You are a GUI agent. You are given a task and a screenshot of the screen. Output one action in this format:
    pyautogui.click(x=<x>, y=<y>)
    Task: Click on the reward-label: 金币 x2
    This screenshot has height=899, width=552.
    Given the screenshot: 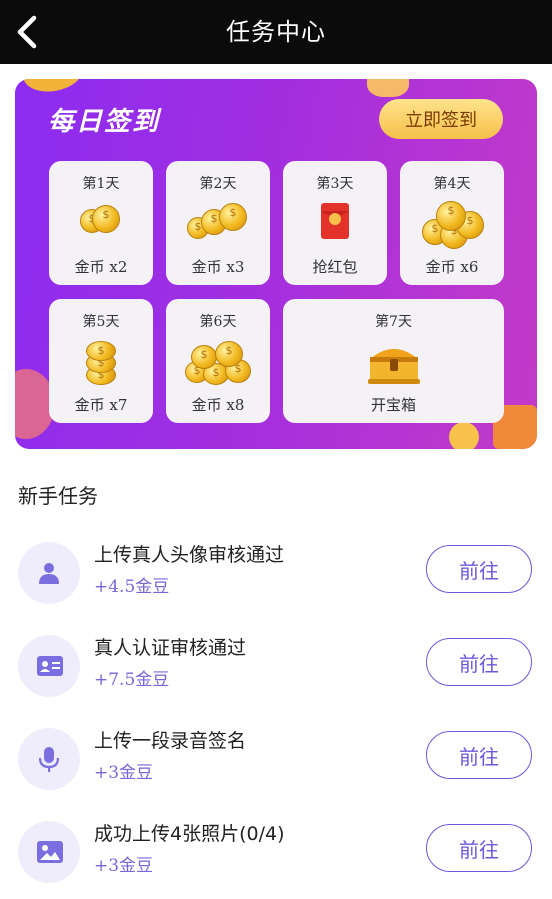 What is the action you would take?
    pyautogui.click(x=101, y=267)
    